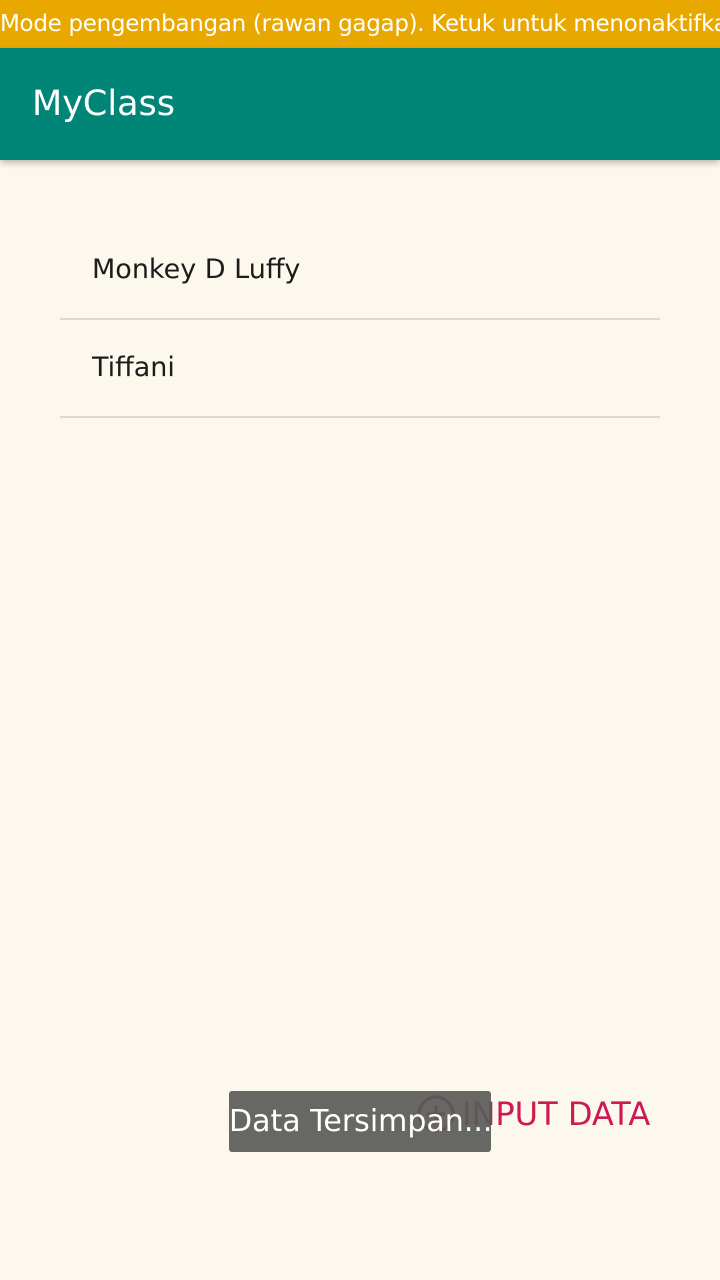 This screenshot has width=720, height=1280. What do you see at coordinates (360, 104) in the screenshot?
I see `app-bar: MyClass` at bounding box center [360, 104].